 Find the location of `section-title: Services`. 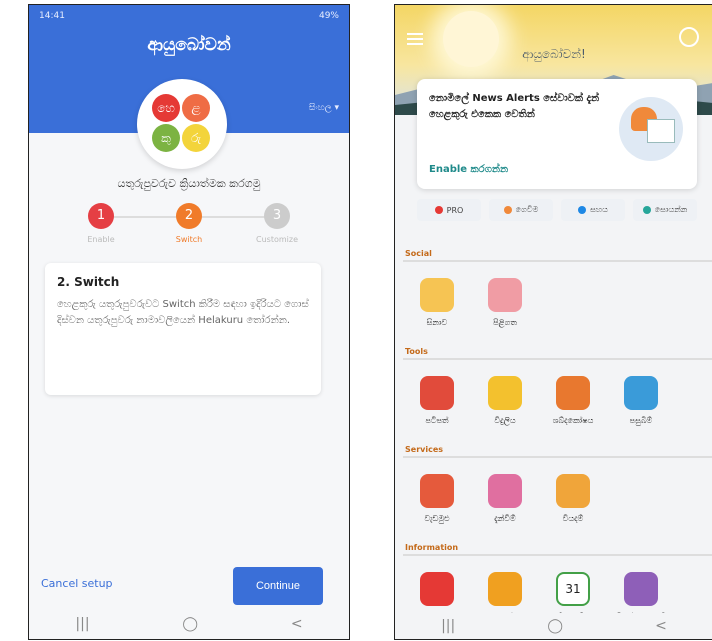

section-title: Services is located at coordinates (424, 449).